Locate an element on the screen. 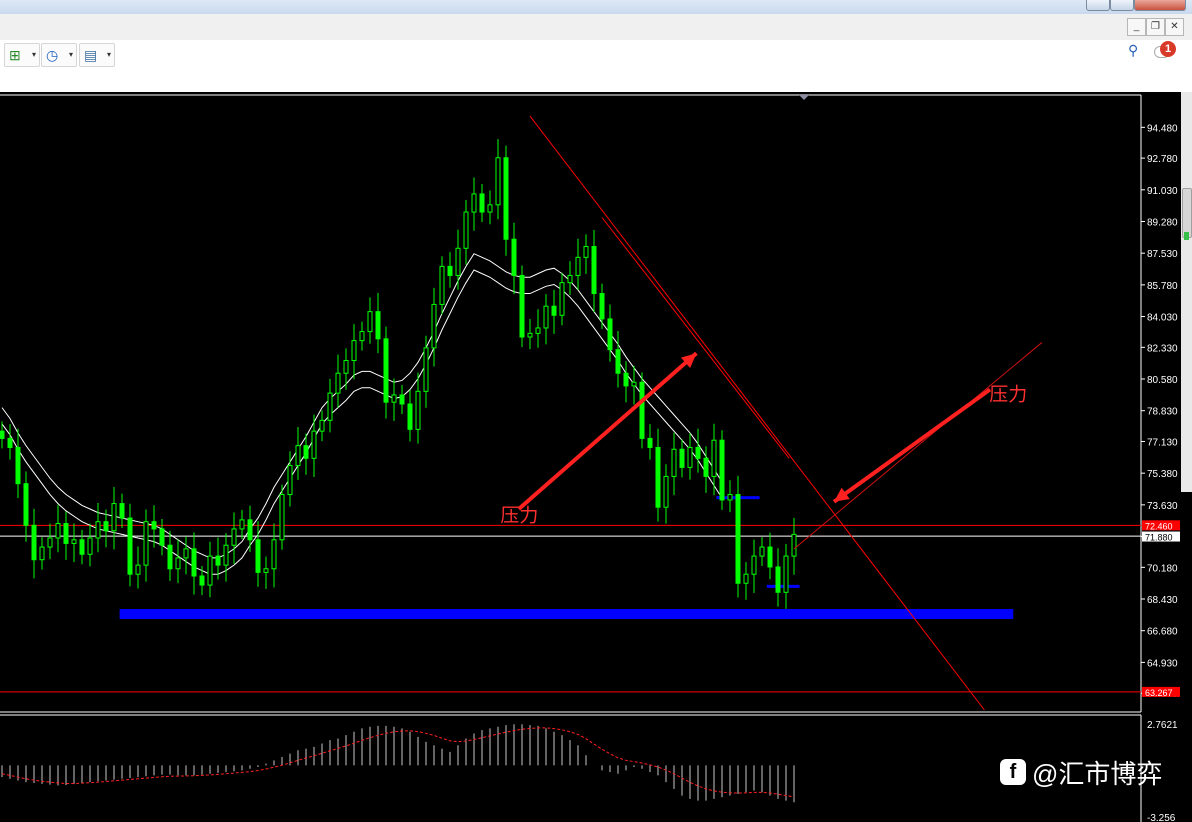 This screenshot has height=822, width=1192. periodicity-button: ◷ ▾ is located at coordinates (59, 55).